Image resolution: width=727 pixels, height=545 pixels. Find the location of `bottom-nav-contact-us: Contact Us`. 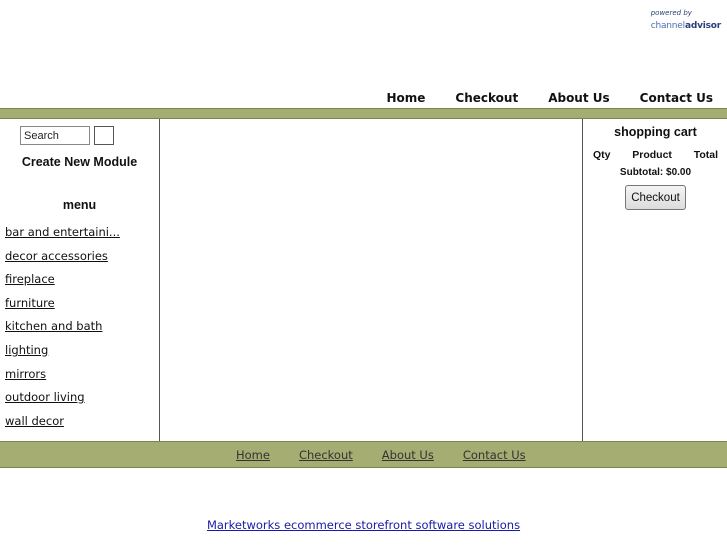

bottom-nav-contact-us: Contact Us is located at coordinates (494, 455).